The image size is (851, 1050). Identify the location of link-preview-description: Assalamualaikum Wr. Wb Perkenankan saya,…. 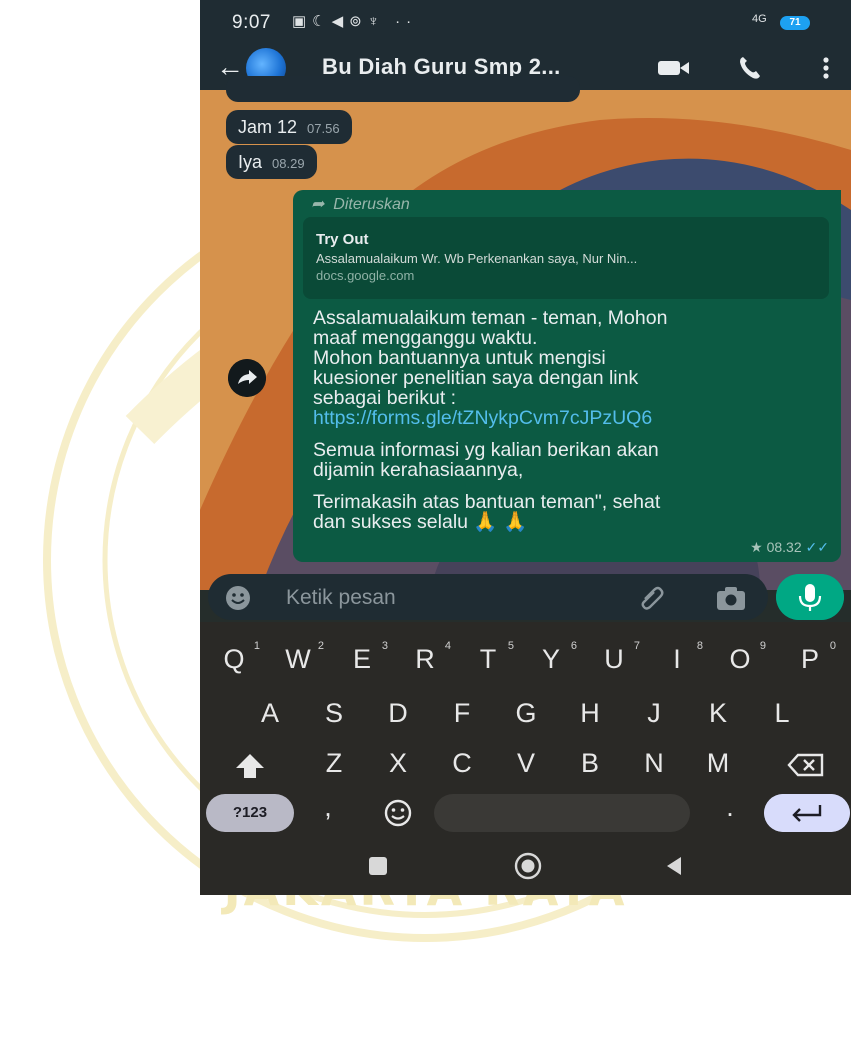
(477, 258).